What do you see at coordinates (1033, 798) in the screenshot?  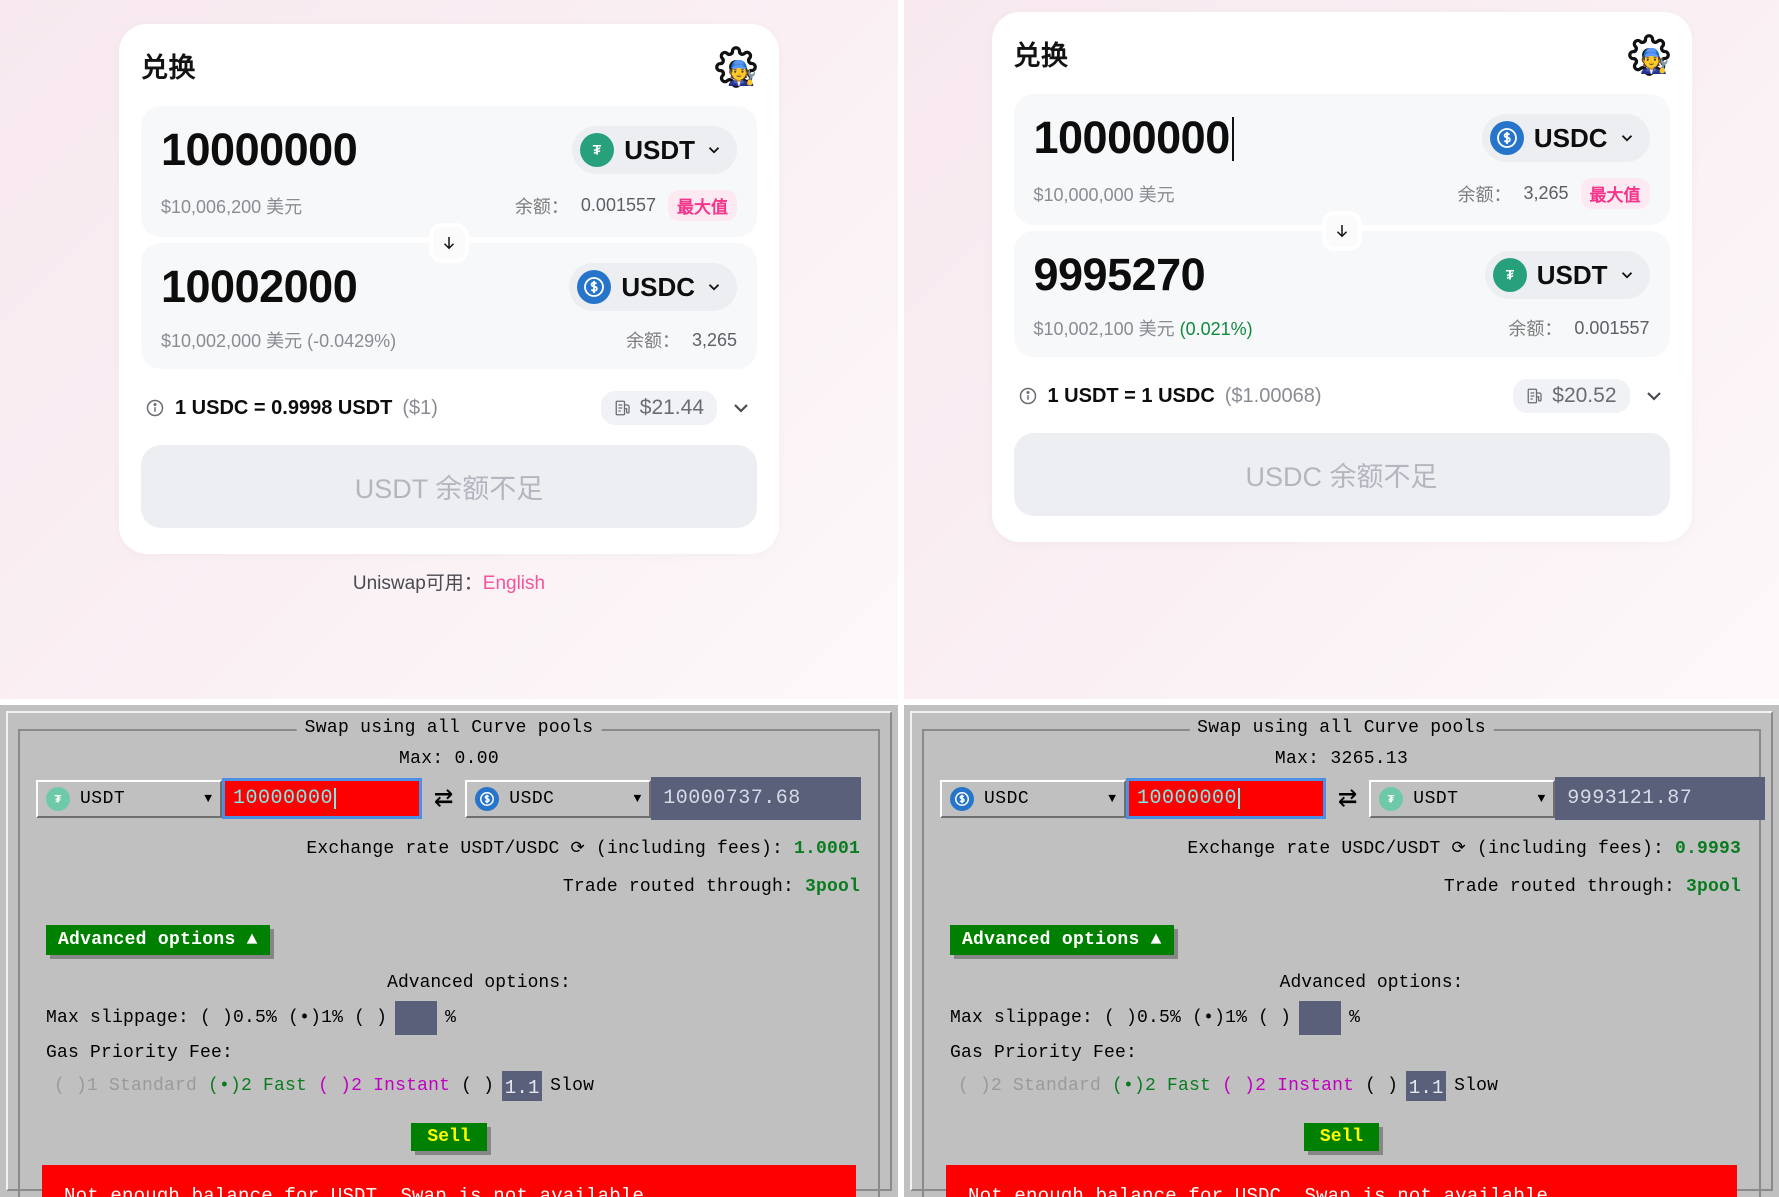 I see `curve-from-token-select: USDC ▼` at bounding box center [1033, 798].